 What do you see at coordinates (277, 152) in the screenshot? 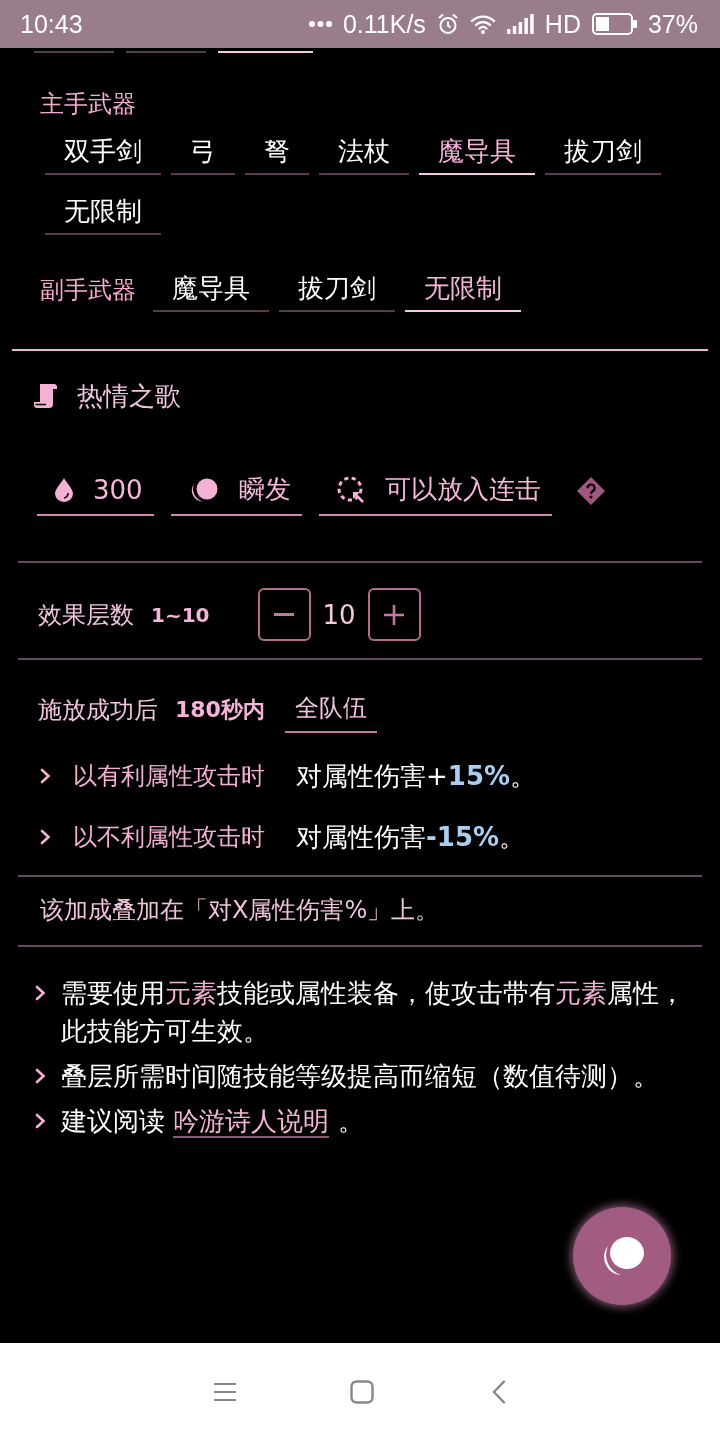
I see `weapon-chip: 弩` at bounding box center [277, 152].